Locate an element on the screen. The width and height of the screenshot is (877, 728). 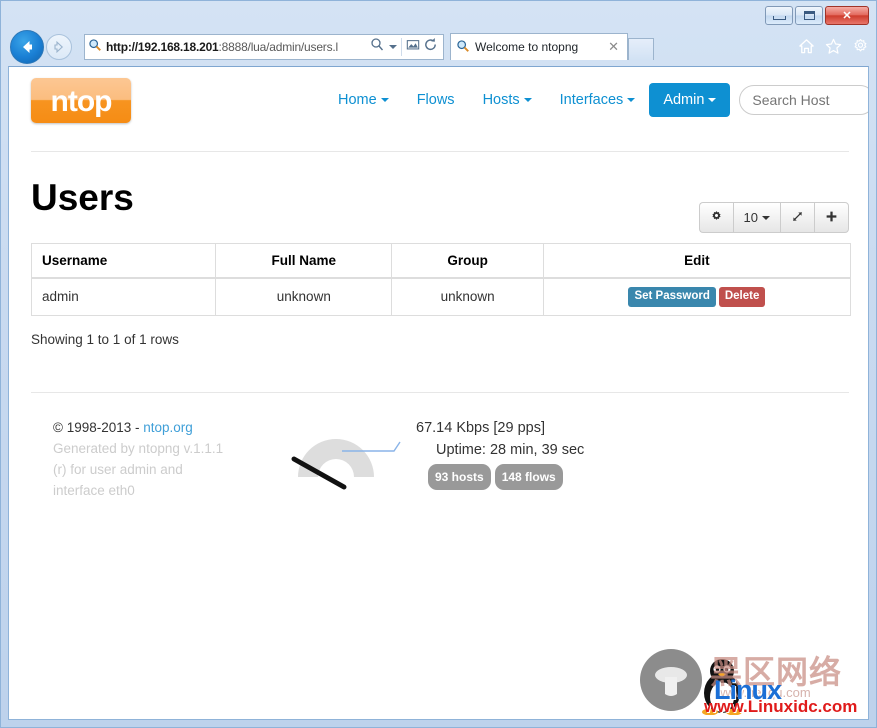
navigation-arrows is located at coordinates (41, 47).